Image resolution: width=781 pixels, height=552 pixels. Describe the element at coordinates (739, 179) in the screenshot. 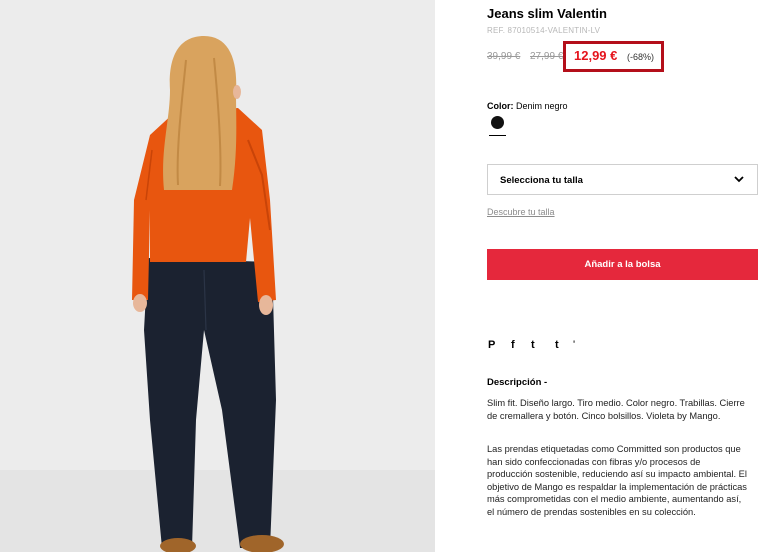

I see `chevron-down-icon` at that location.